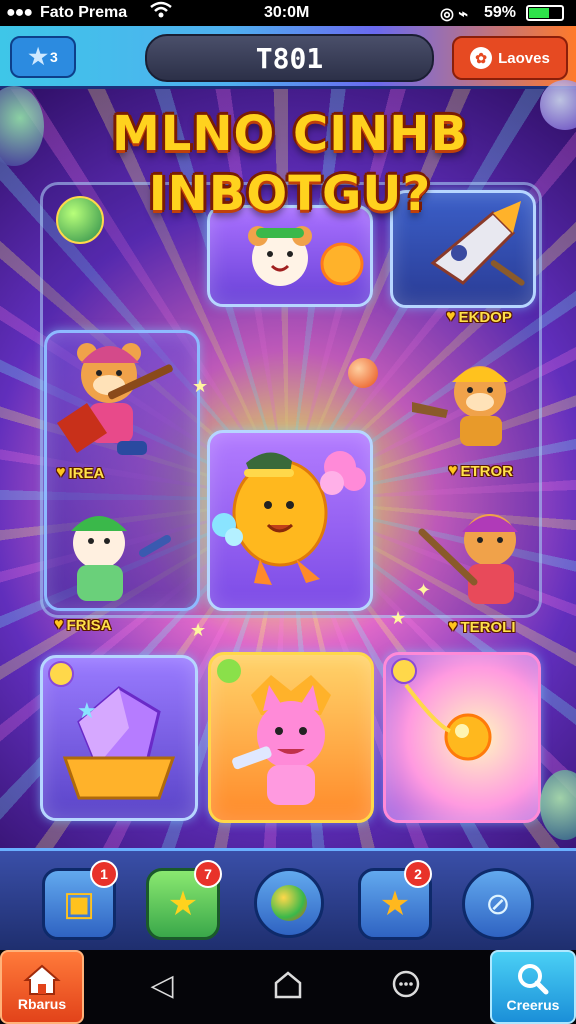 The width and height of the screenshot is (576, 1024). What do you see at coordinates (290, 194) in the screenshot?
I see `headline-line-2: INBOTGU?` at bounding box center [290, 194].